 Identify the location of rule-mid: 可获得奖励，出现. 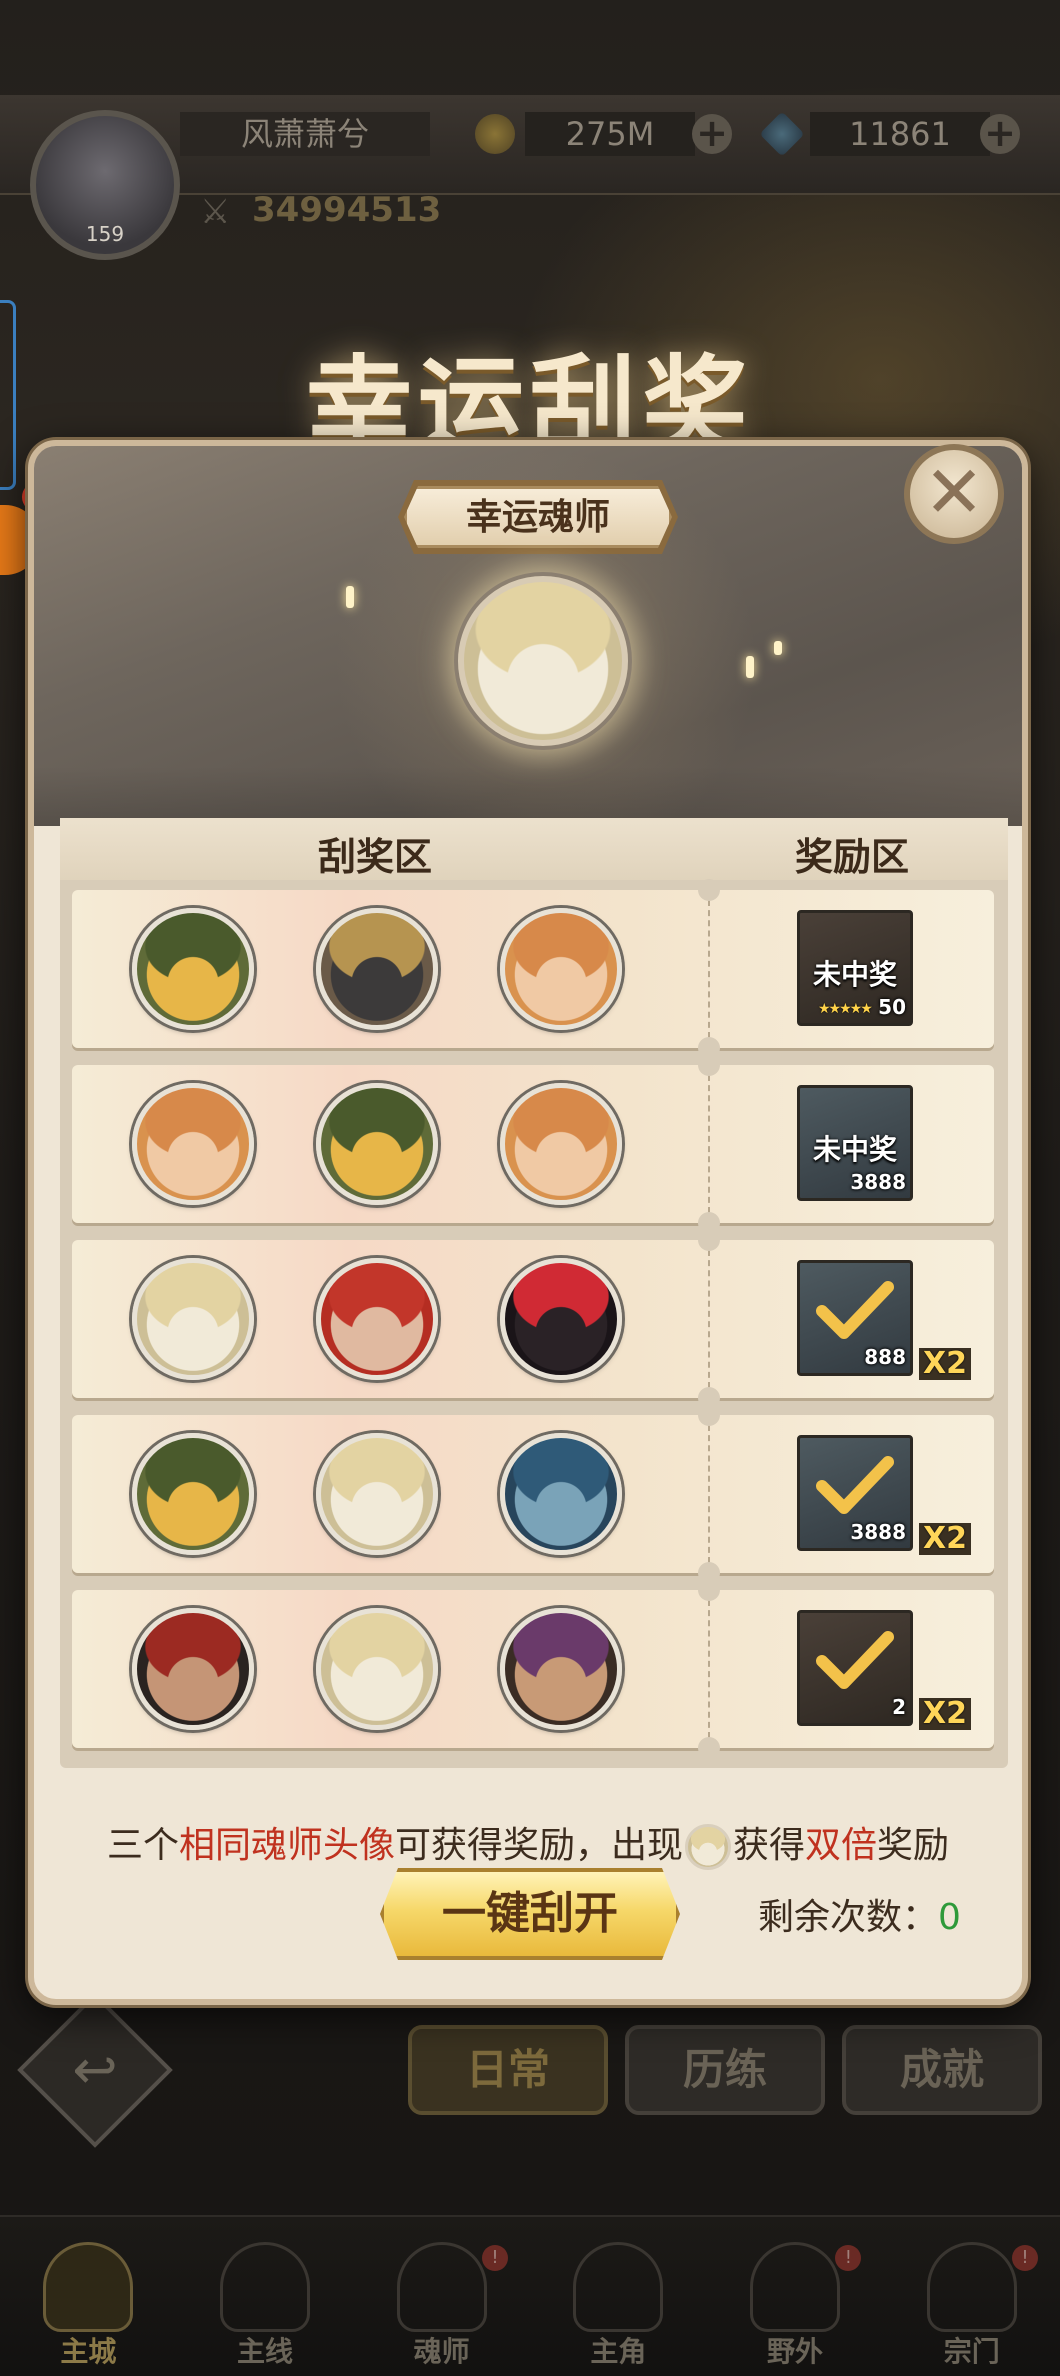
(538, 1845).